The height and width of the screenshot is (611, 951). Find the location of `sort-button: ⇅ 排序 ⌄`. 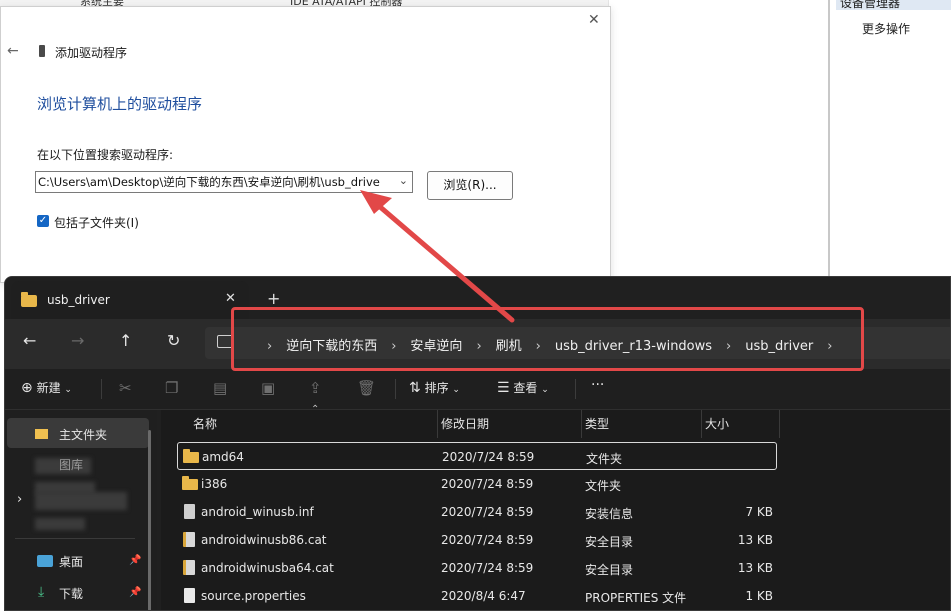

sort-button: ⇅ 排序 ⌄ is located at coordinates (434, 387).